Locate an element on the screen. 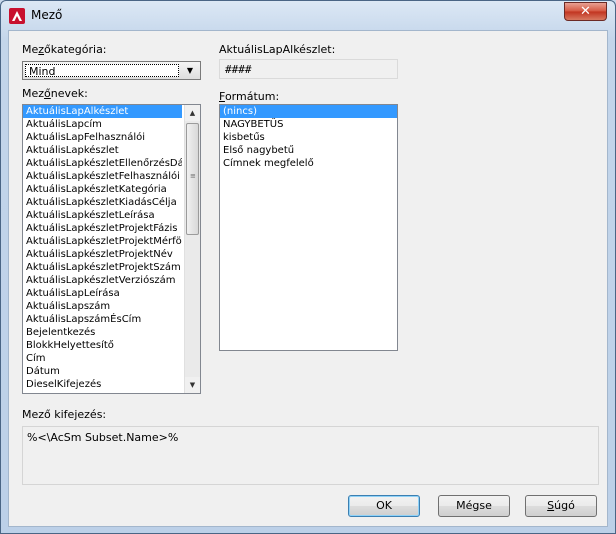  list-item: AktuálisLapkészletEllenőrzésDátu is located at coordinates (102, 163).